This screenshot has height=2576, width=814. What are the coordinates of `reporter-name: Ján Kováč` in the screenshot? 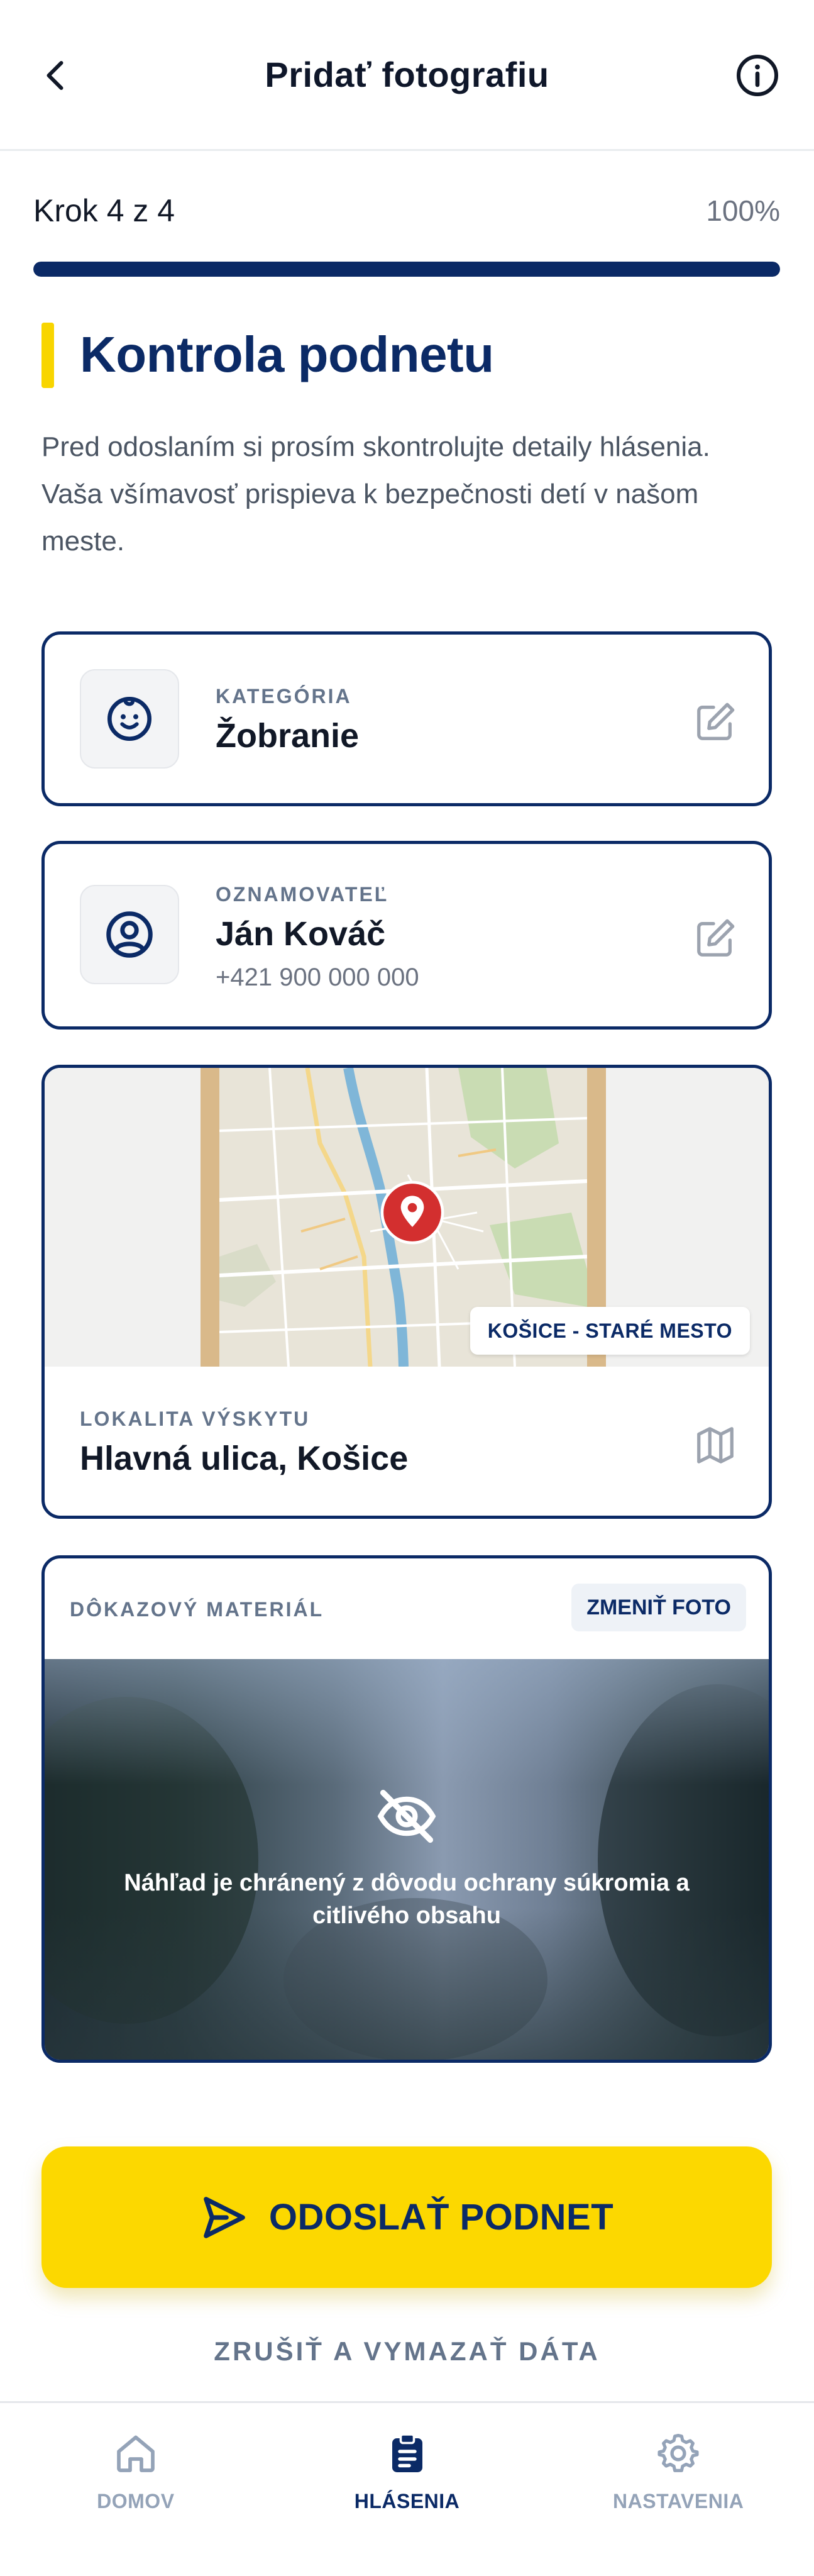 It's located at (301, 934).